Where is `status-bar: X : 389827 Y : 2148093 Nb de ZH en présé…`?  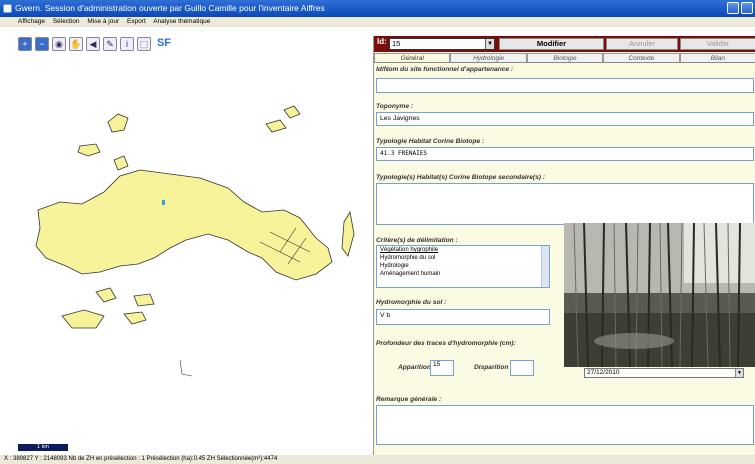 status-bar: X : 389827 Y : 2148093 Nb de ZH en présé… is located at coordinates (377, 459).